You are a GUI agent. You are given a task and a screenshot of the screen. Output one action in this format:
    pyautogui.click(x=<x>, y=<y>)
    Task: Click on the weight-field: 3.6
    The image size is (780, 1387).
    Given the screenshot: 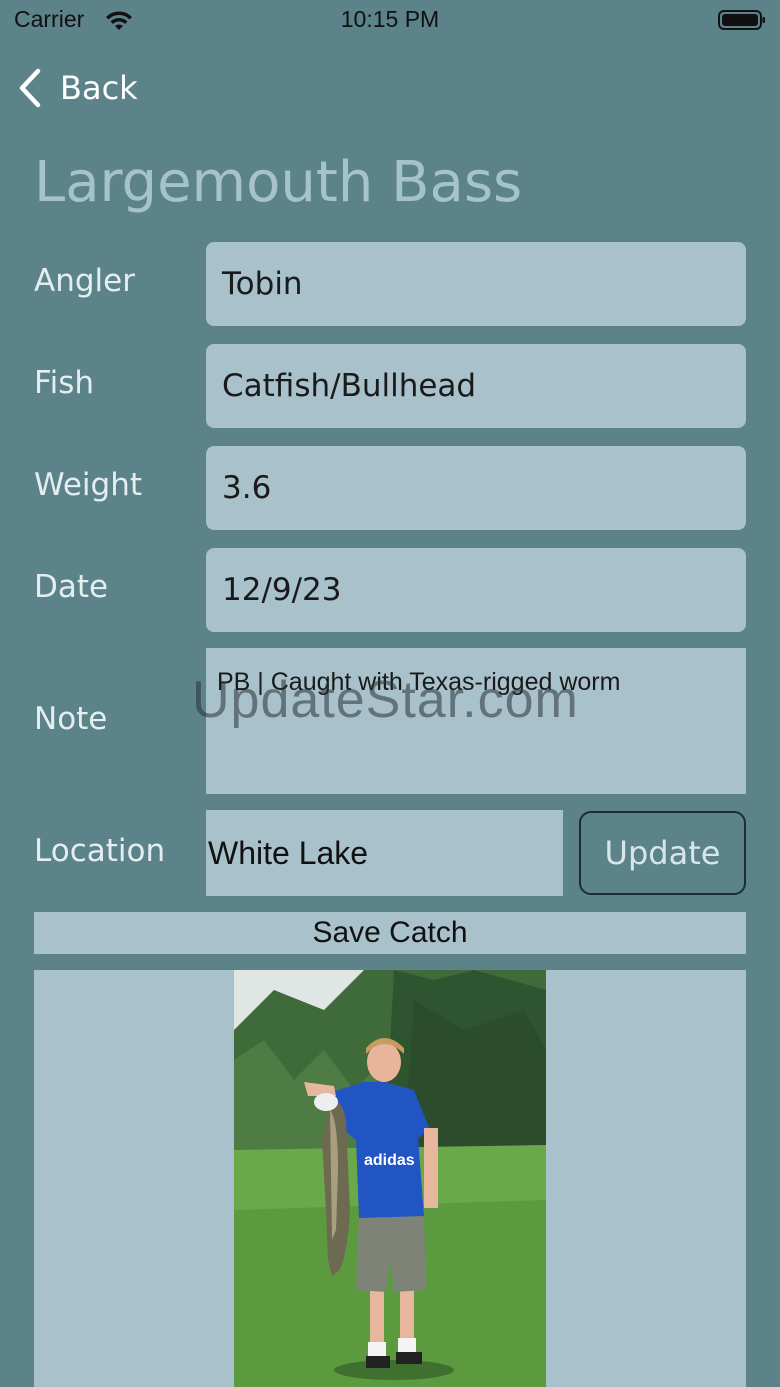 What is the action you would take?
    pyautogui.click(x=476, y=488)
    